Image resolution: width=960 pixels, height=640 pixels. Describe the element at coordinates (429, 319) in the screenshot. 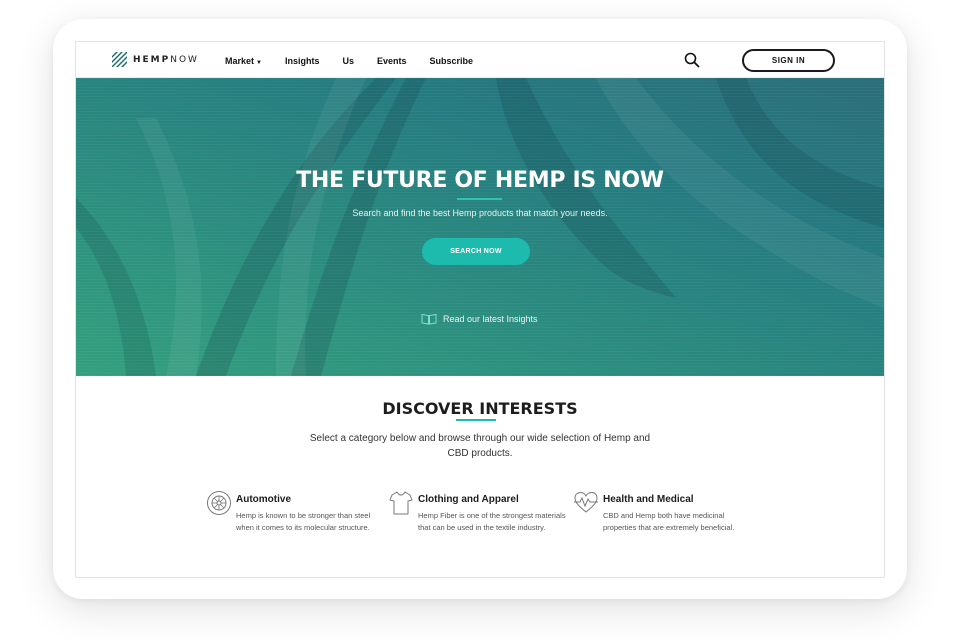

I see `open-book-icon` at that location.